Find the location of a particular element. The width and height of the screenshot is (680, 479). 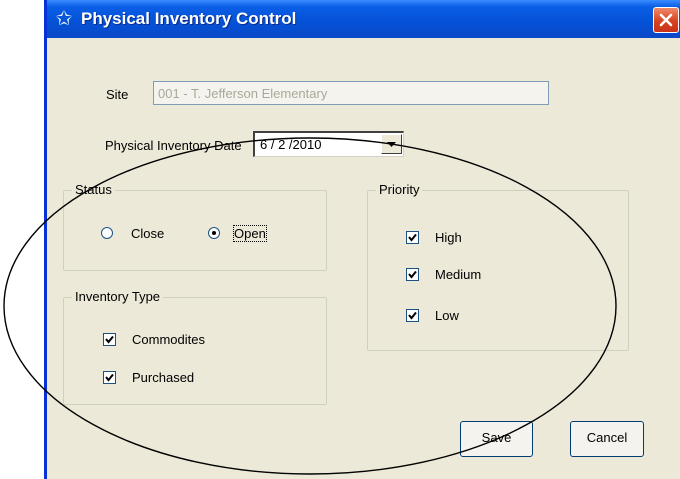

purchased-label: Purchased is located at coordinates (163, 377).